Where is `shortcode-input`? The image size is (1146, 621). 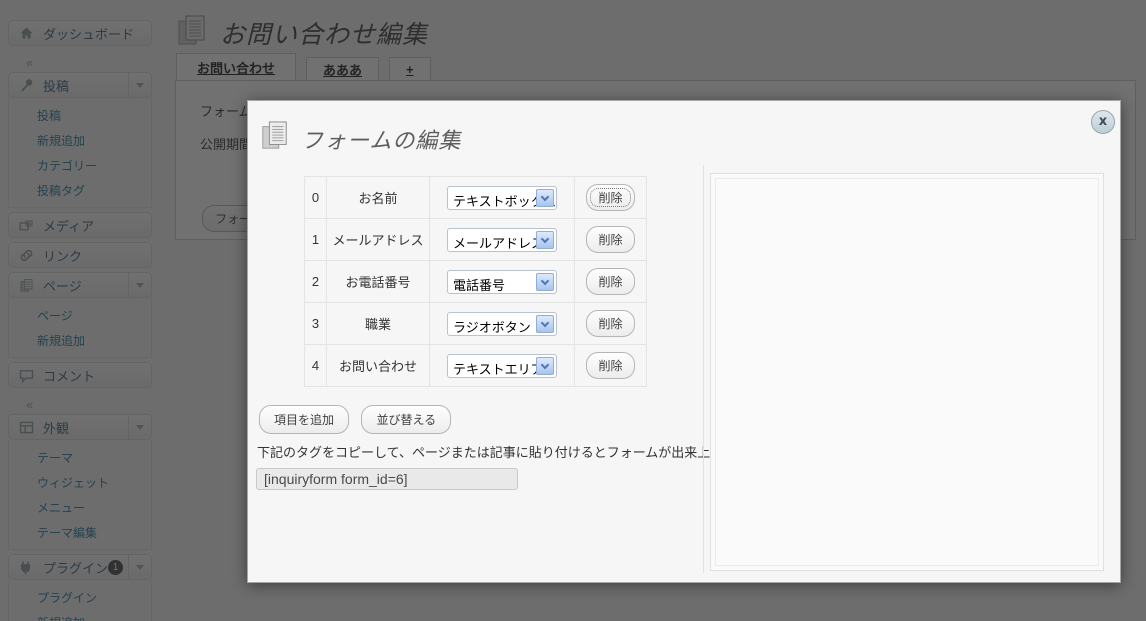 shortcode-input is located at coordinates (387, 479).